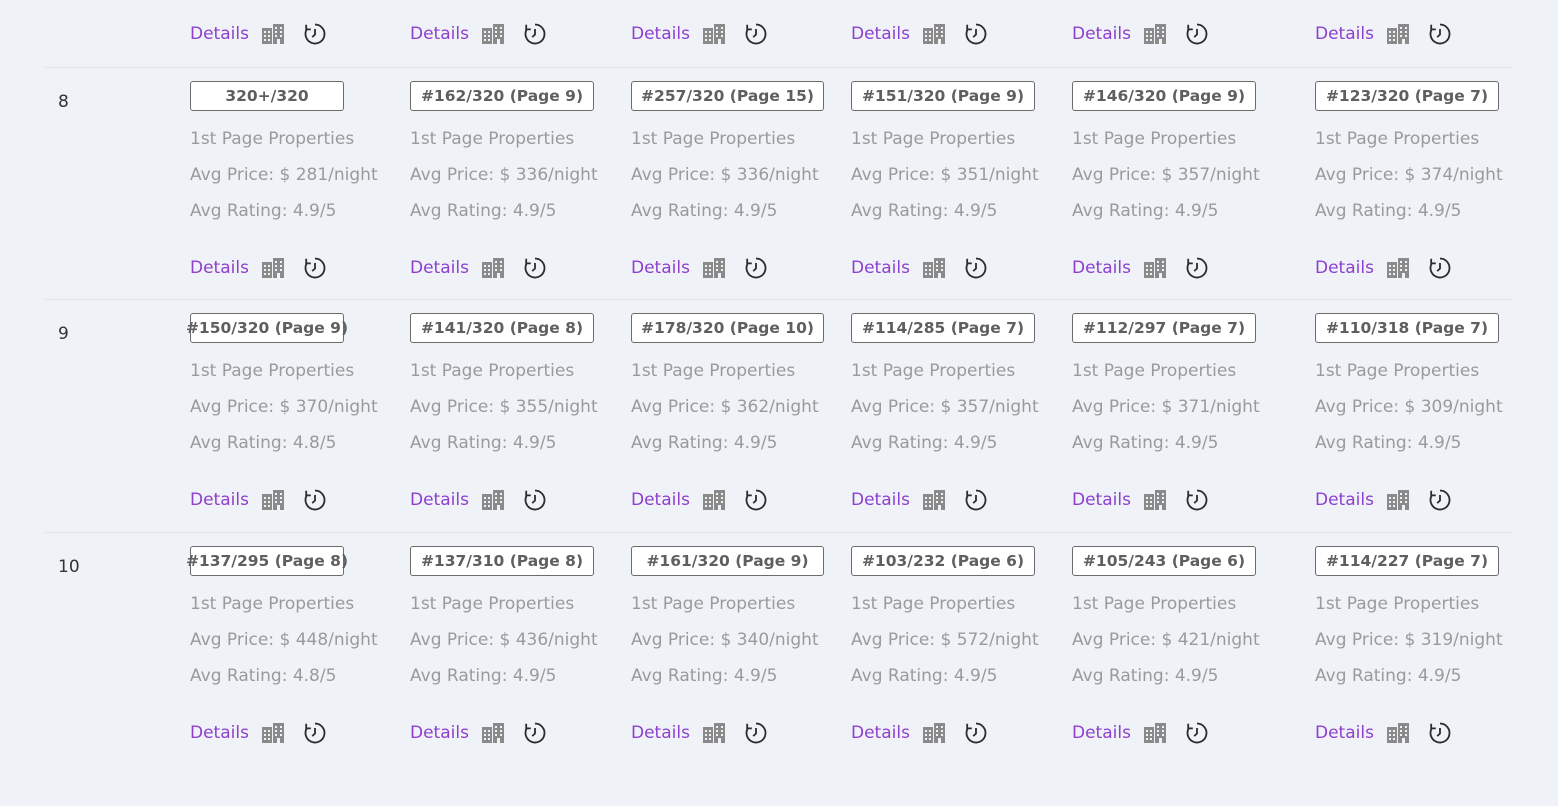  Describe the element at coordinates (943, 328) in the screenshot. I see `rank-badge: #114/285 (Page 7)` at that location.